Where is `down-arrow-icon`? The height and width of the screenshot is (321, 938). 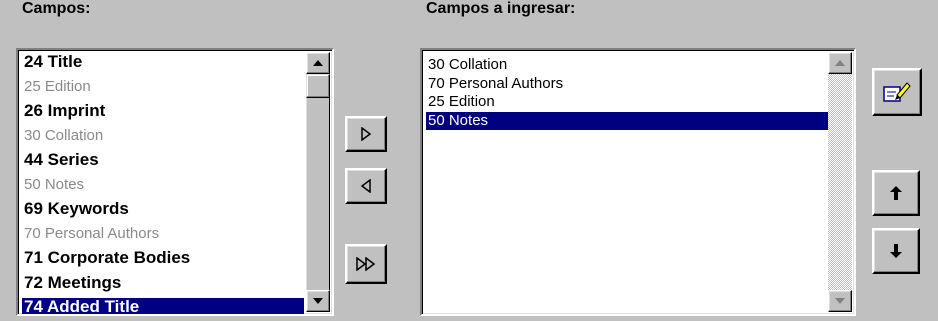 down-arrow-icon is located at coordinates (896, 251).